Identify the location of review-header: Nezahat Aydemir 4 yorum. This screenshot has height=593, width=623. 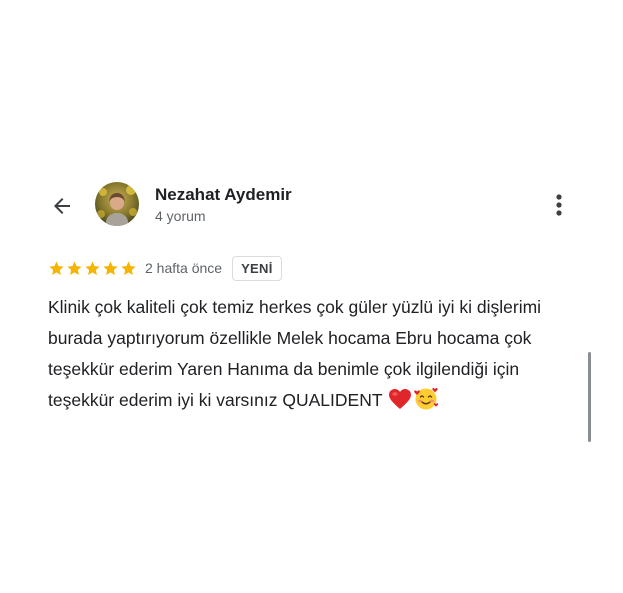
(311, 206).